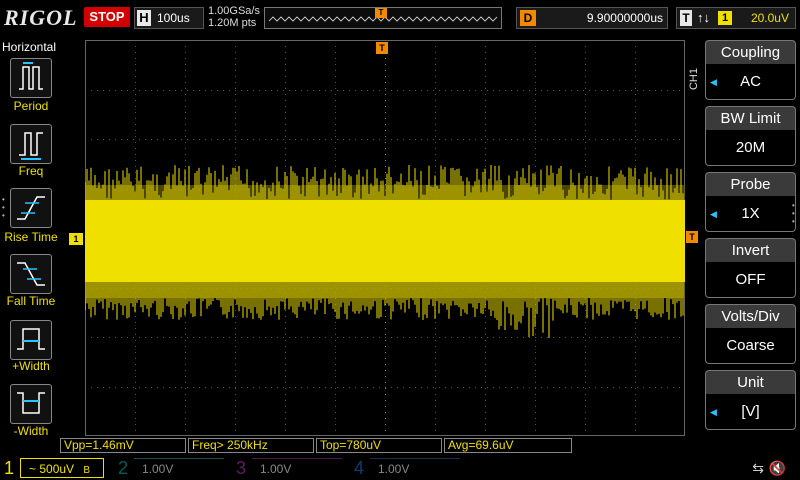 Image resolution: width=800 pixels, height=480 pixels. I want to click on delay-box: D 9.90000000us, so click(592, 18).